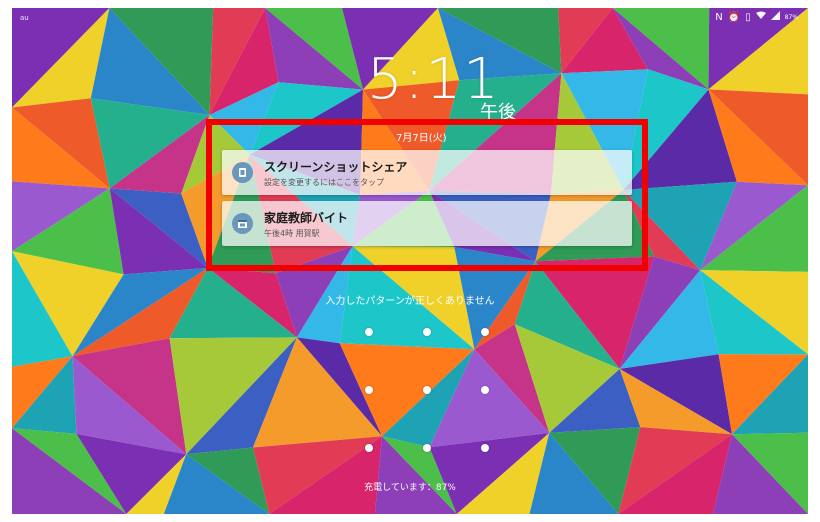  What do you see at coordinates (760, 17) in the screenshot?
I see `wifi-icon` at bounding box center [760, 17].